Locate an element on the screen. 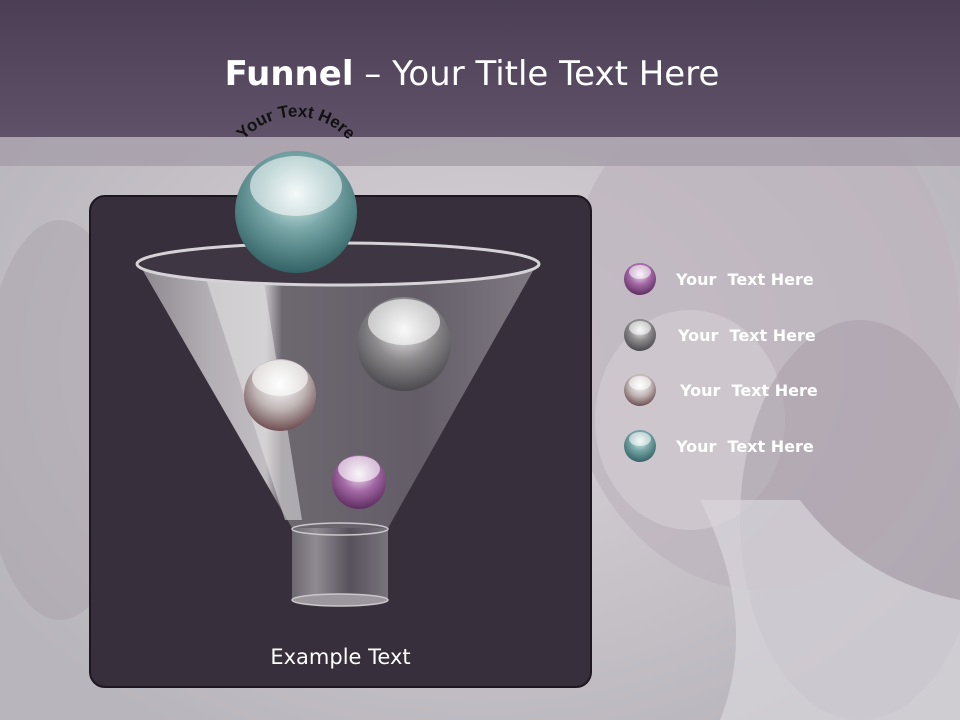 This screenshot has height=720, width=960. legend-label-4: Your Text Here is located at coordinates (745, 446).